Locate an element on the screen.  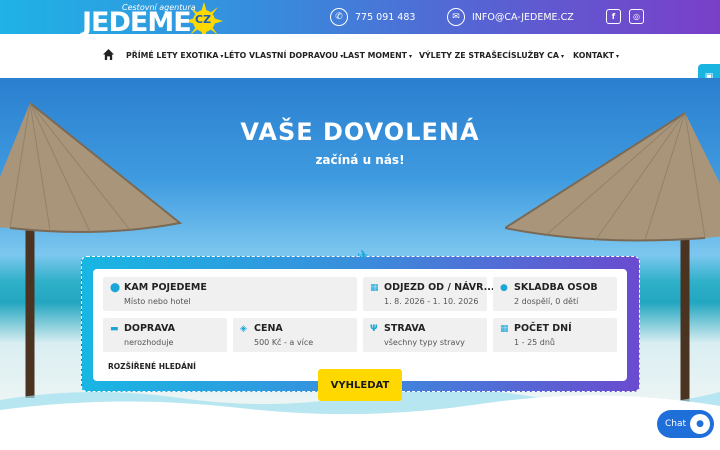
hero-title: VAŠE DOVOLENÁ is located at coordinates (360, 132).